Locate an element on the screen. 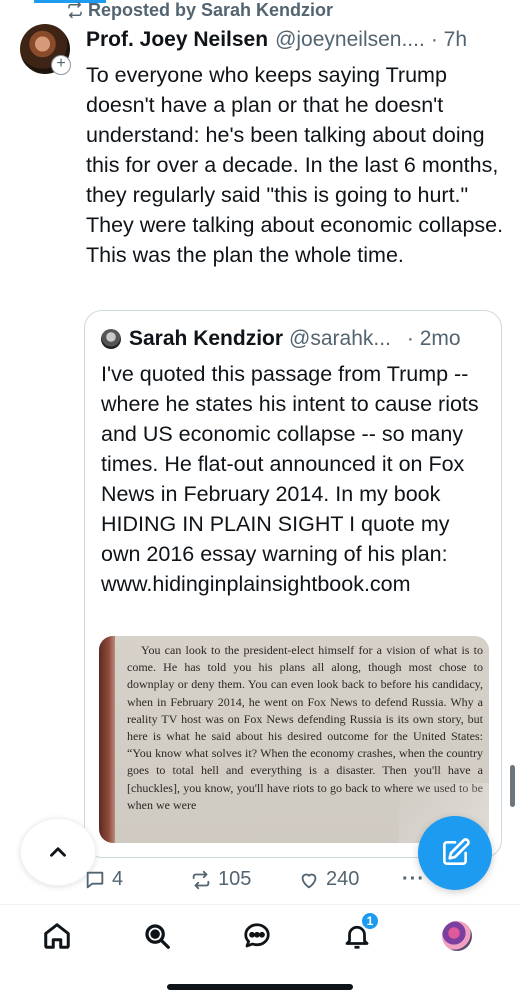 This screenshot has height=1000, width=520. notifications-badge: 1 is located at coordinates (370, 921).